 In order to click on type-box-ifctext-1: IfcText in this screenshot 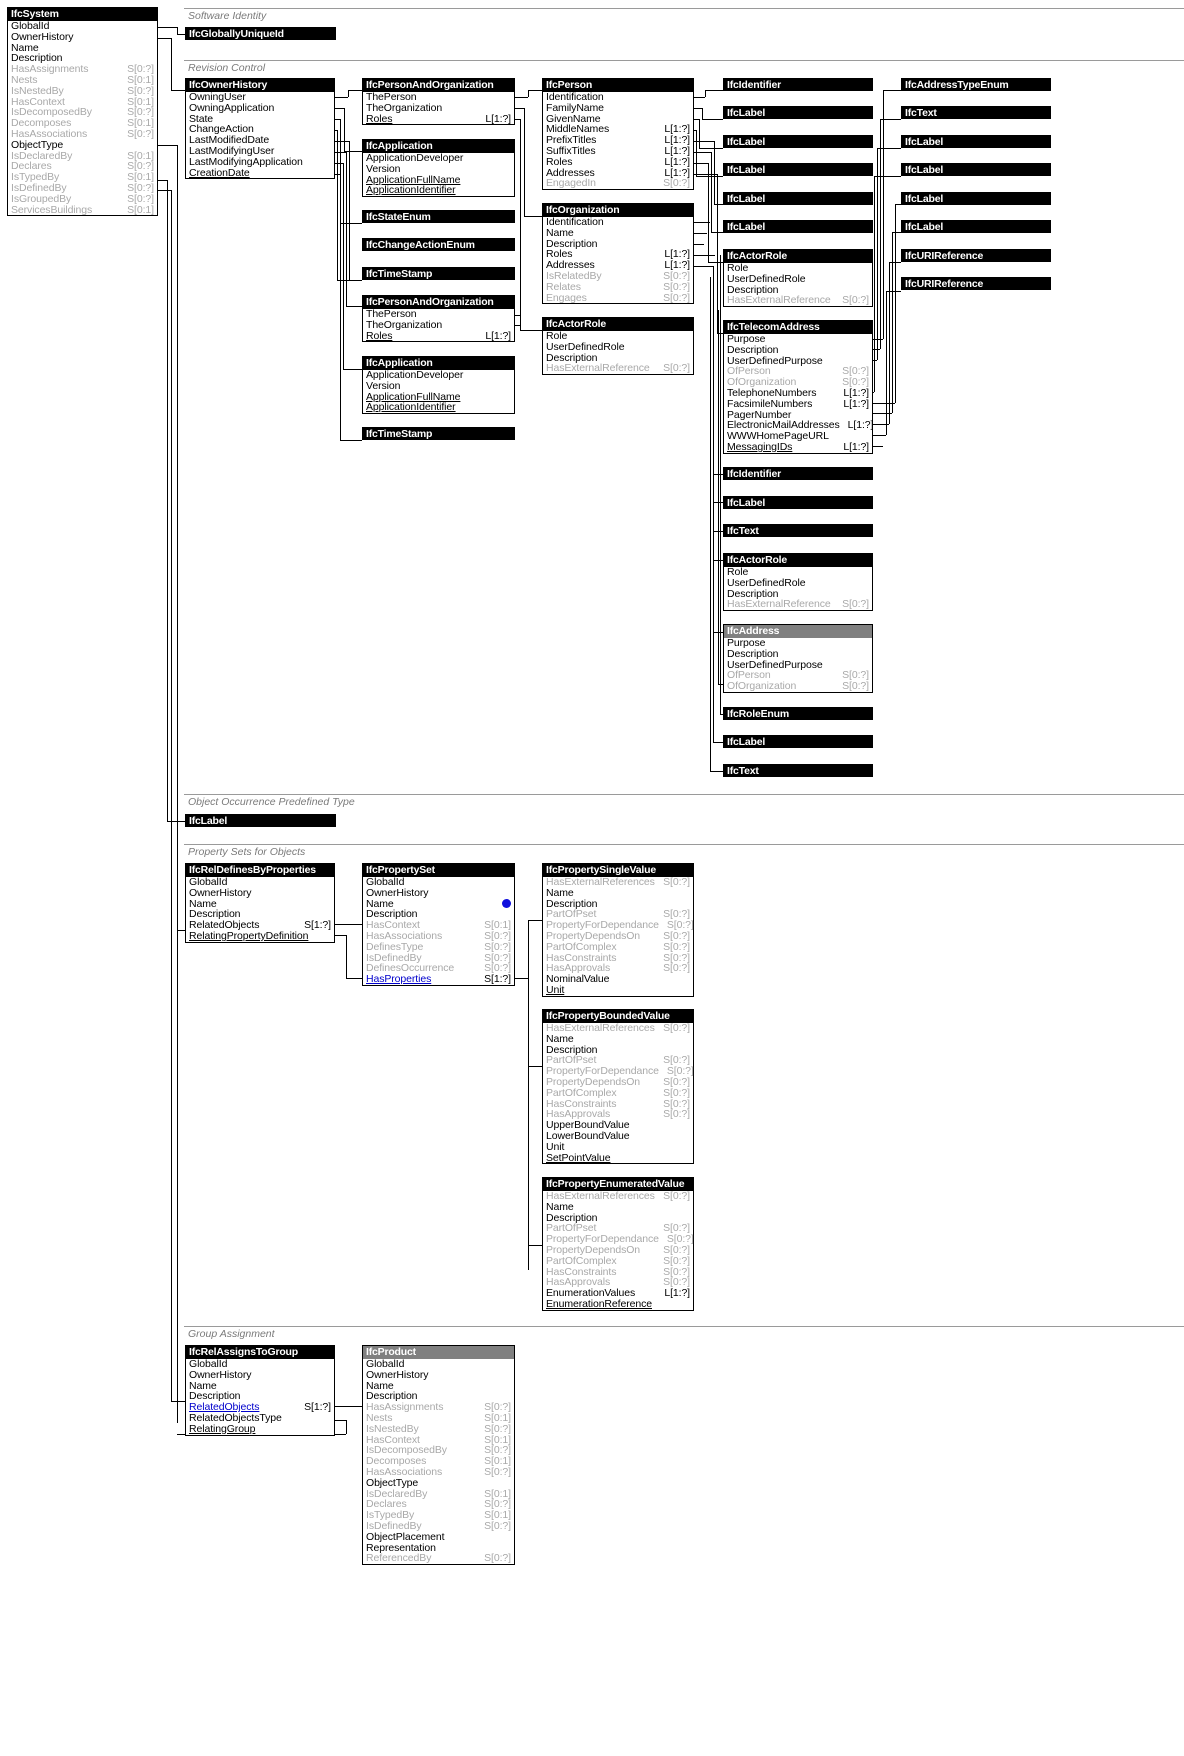, I will do `click(798, 530)`.